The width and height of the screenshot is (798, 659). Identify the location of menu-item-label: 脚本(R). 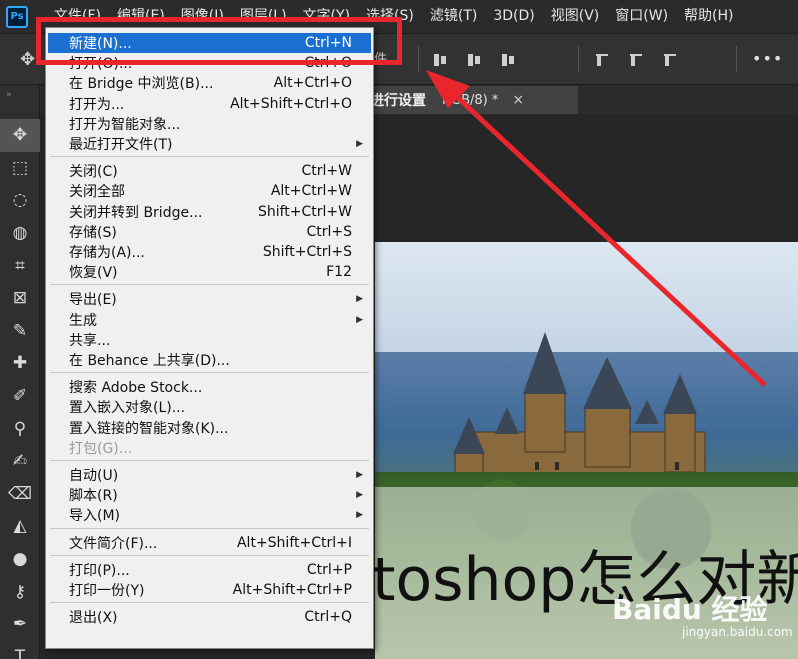
(93, 496).